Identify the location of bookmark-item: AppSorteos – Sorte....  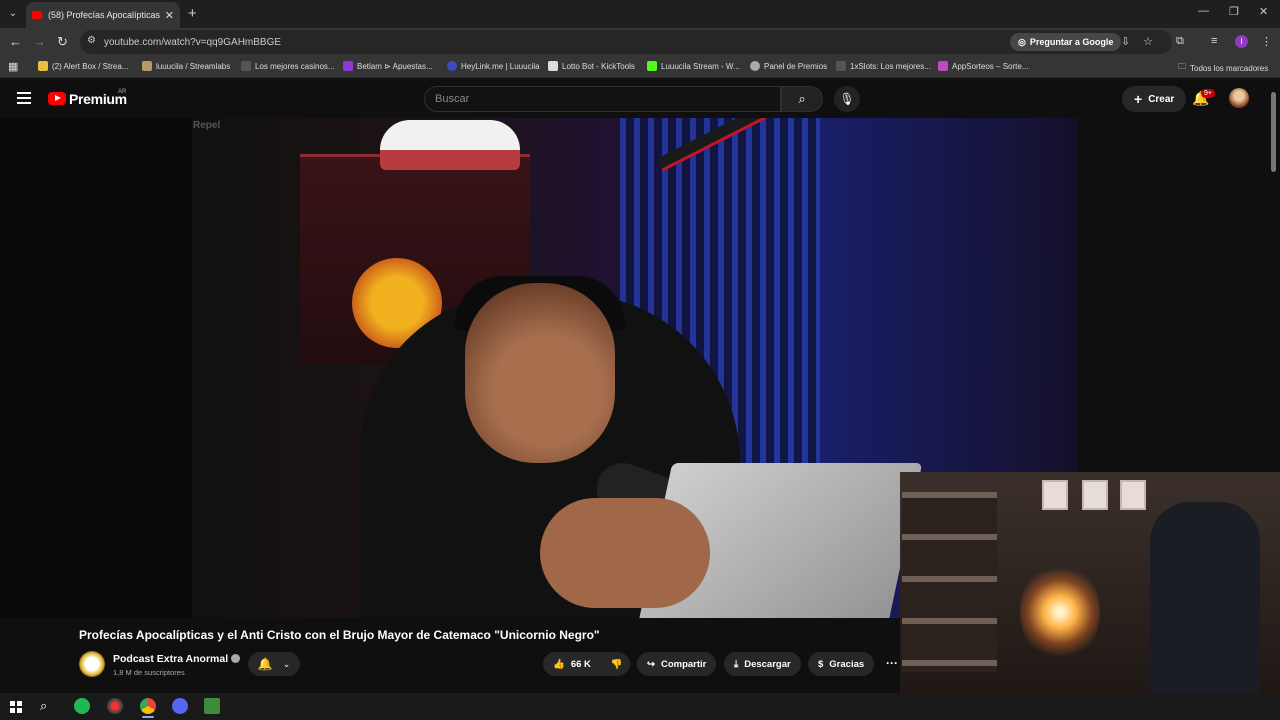
(983, 66).